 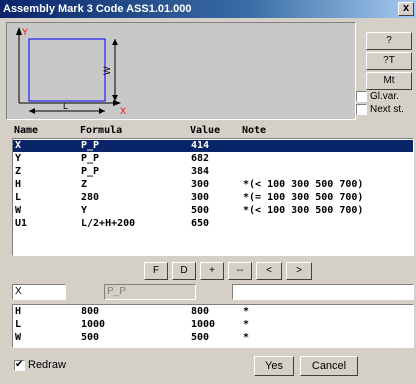 I want to click on global-var-checkbox: Gl.var., so click(x=377, y=96).